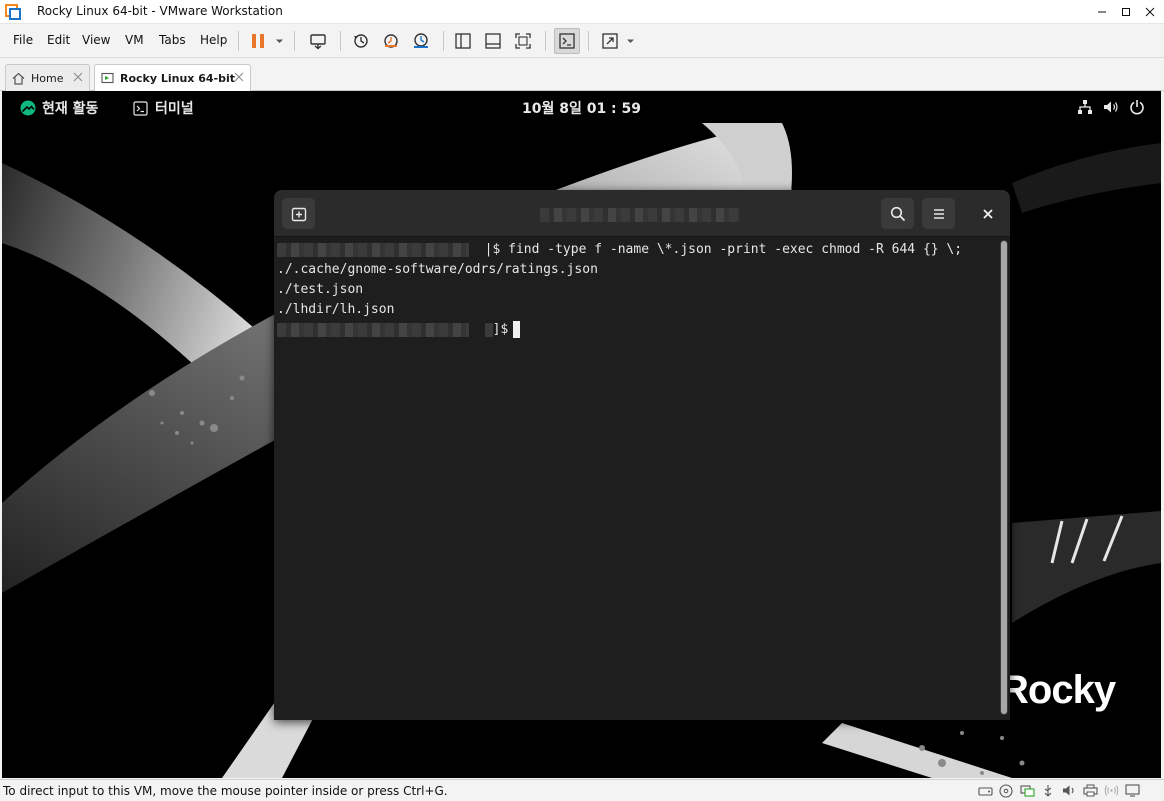  Describe the element at coordinates (1132, 790) in the screenshot. I see `display-icon` at that location.